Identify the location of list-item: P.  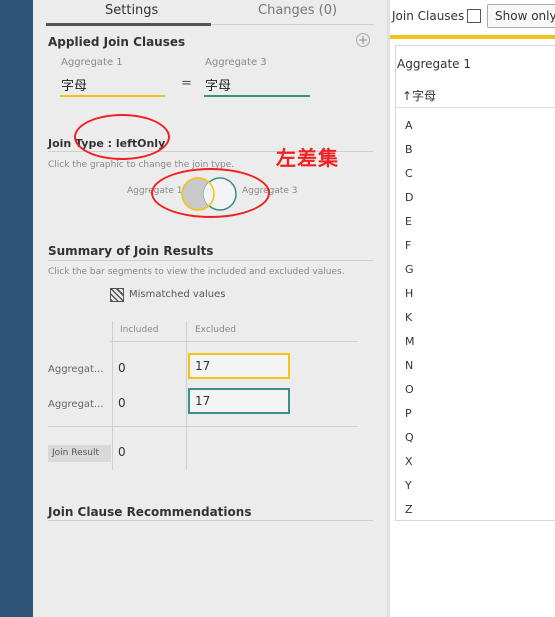
(408, 413).